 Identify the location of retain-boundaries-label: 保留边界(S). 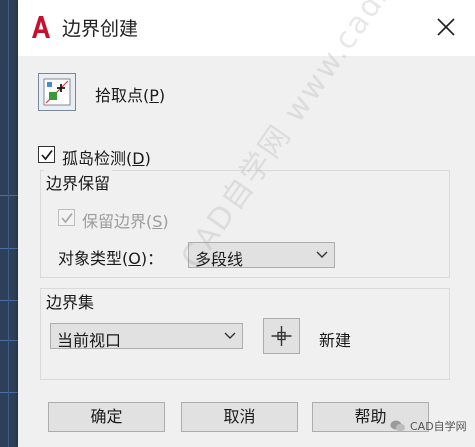
(125, 221).